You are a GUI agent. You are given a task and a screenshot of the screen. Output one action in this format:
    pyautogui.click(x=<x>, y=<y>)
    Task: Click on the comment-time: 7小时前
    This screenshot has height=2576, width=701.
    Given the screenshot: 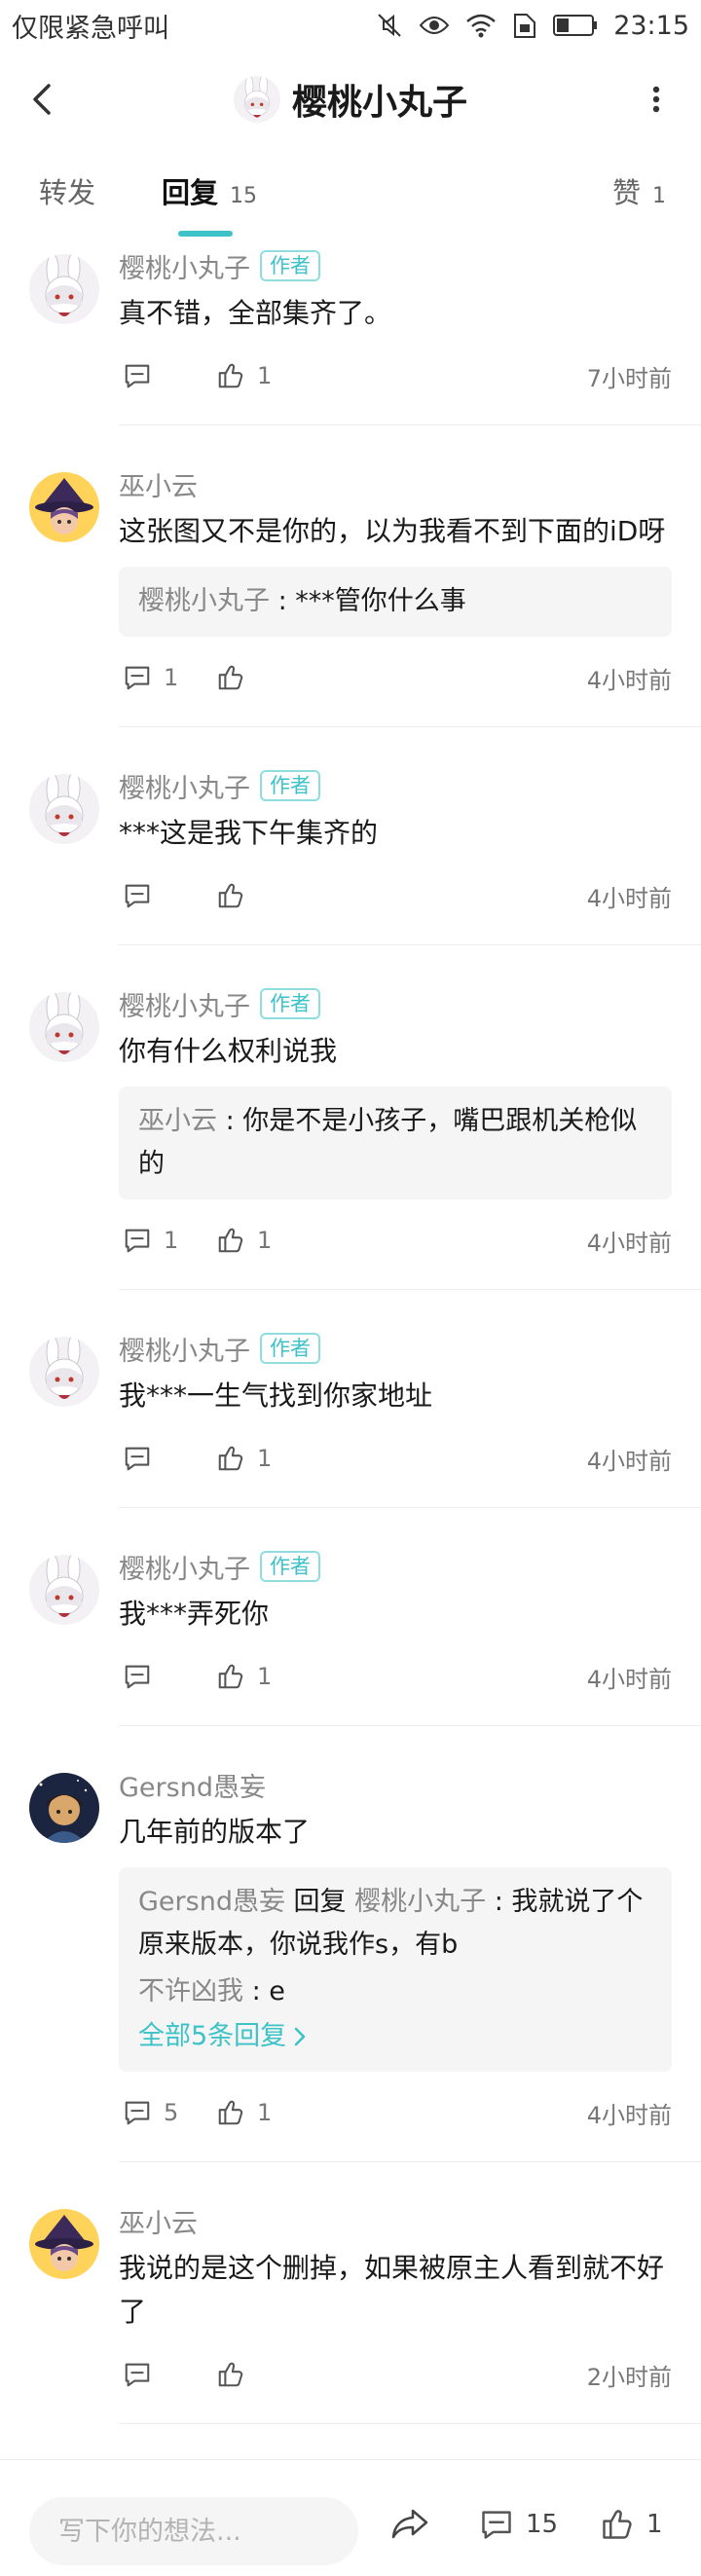 What is the action you would take?
    pyautogui.click(x=629, y=378)
    